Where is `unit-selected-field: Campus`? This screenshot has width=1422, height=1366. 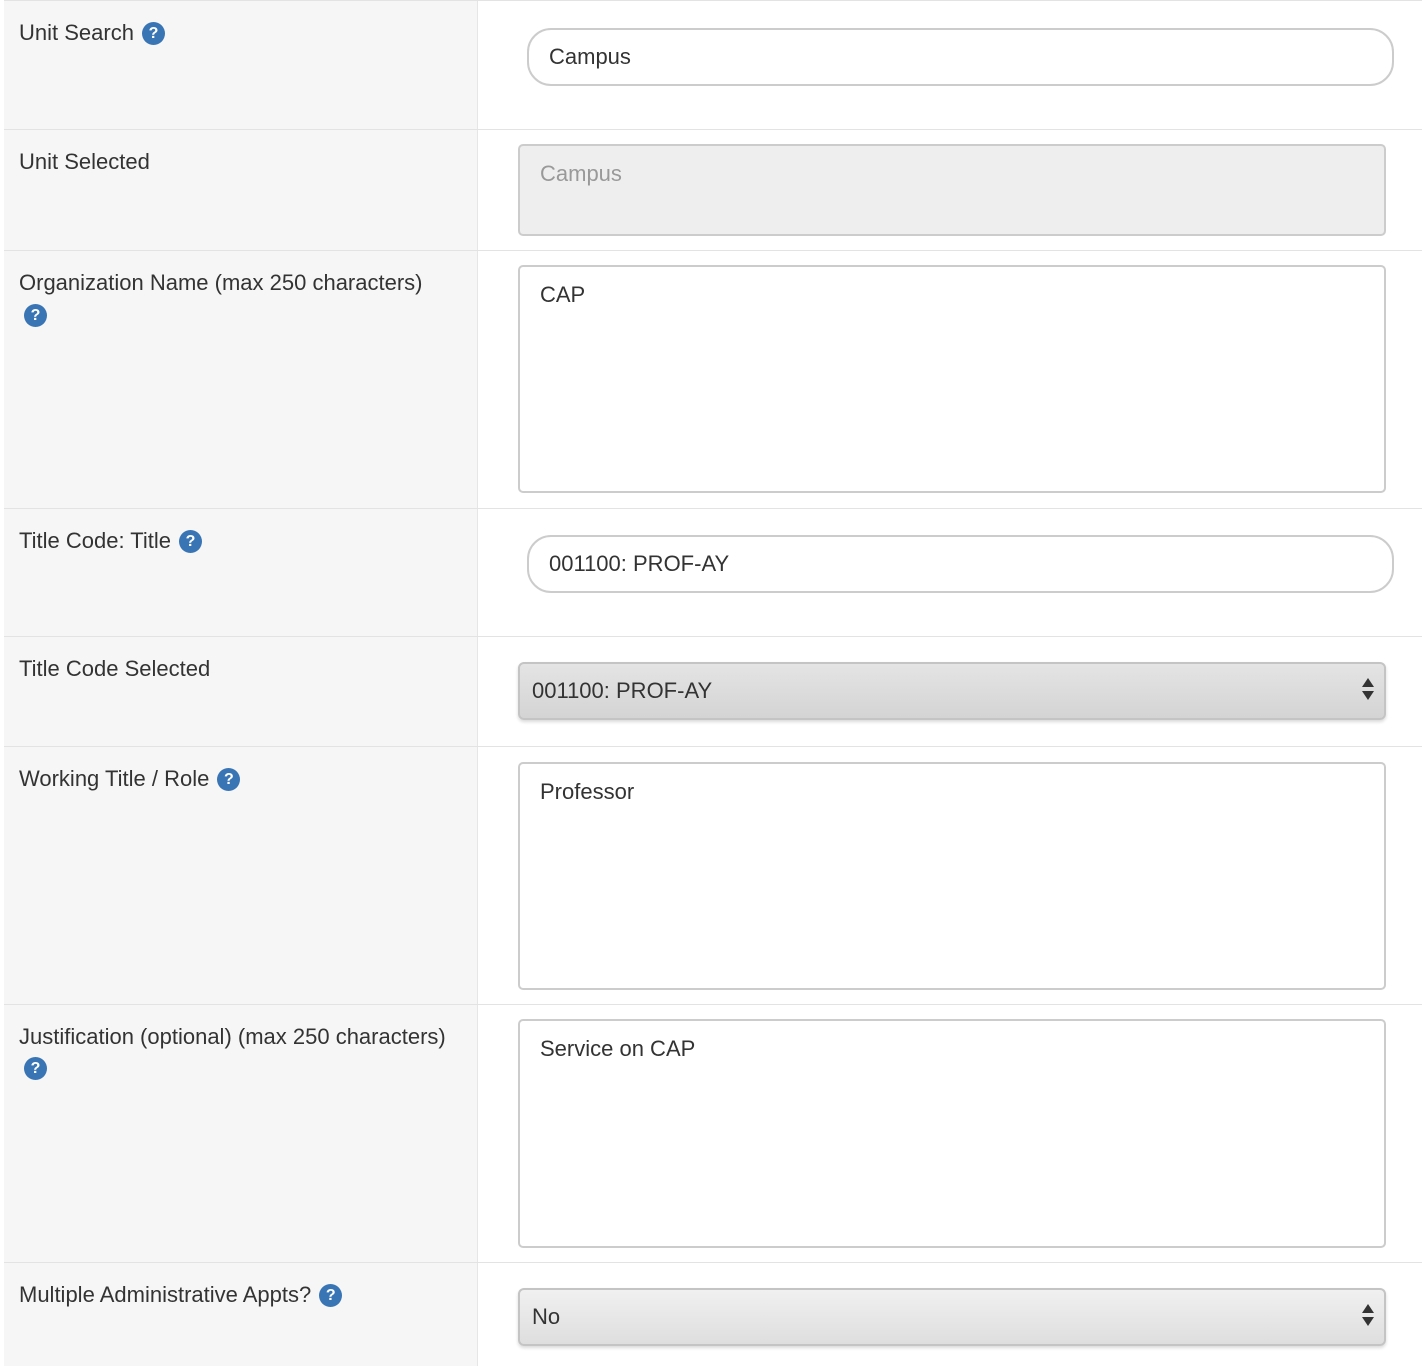 unit-selected-field: Campus is located at coordinates (952, 190).